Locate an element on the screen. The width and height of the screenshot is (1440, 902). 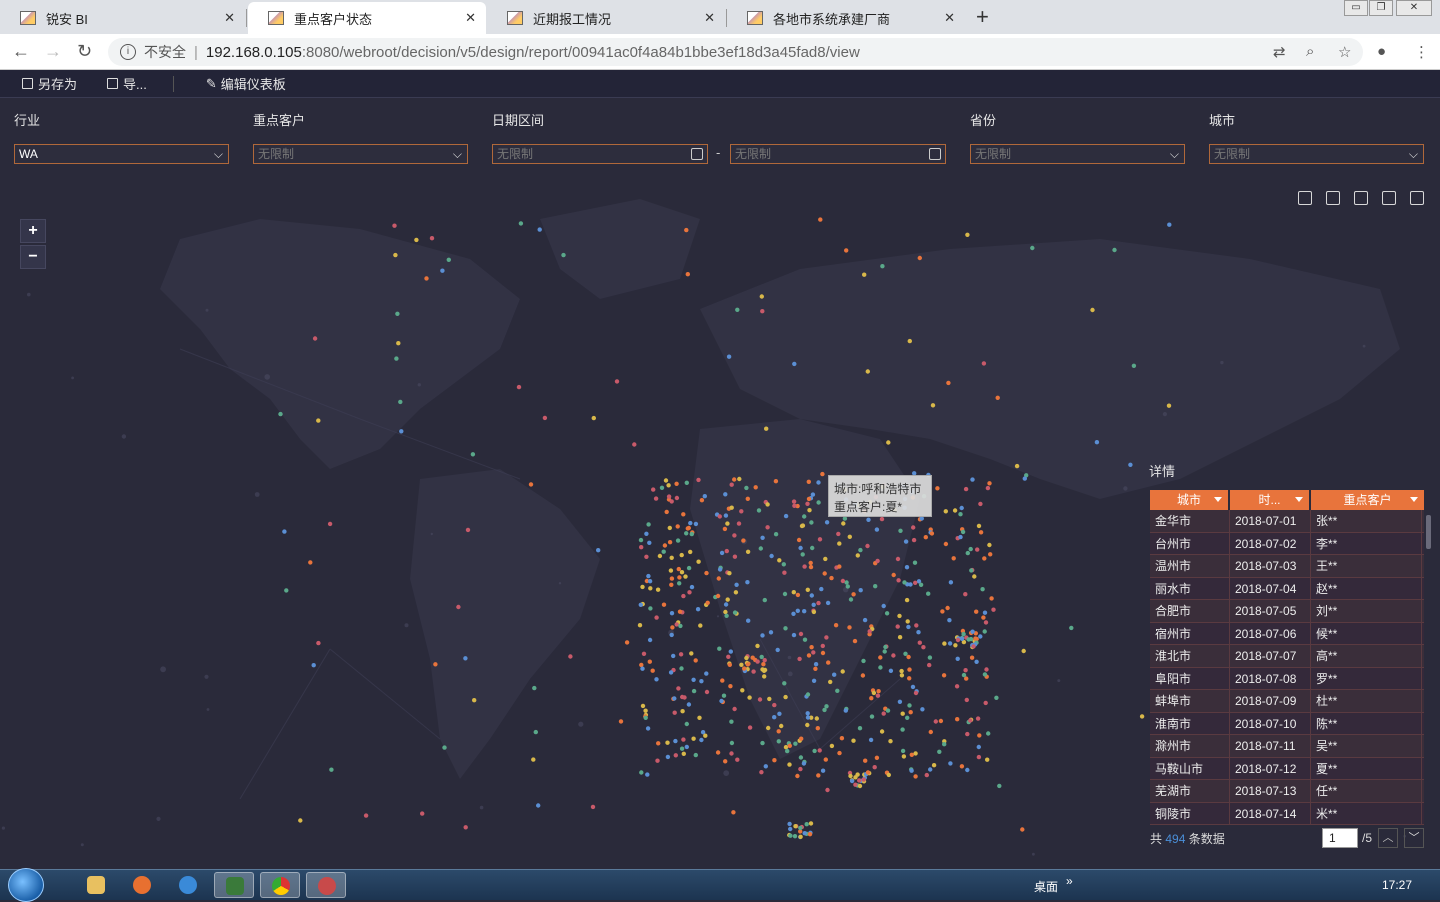
zoom-icon: ⌕ is located at coordinates (1310, 51).